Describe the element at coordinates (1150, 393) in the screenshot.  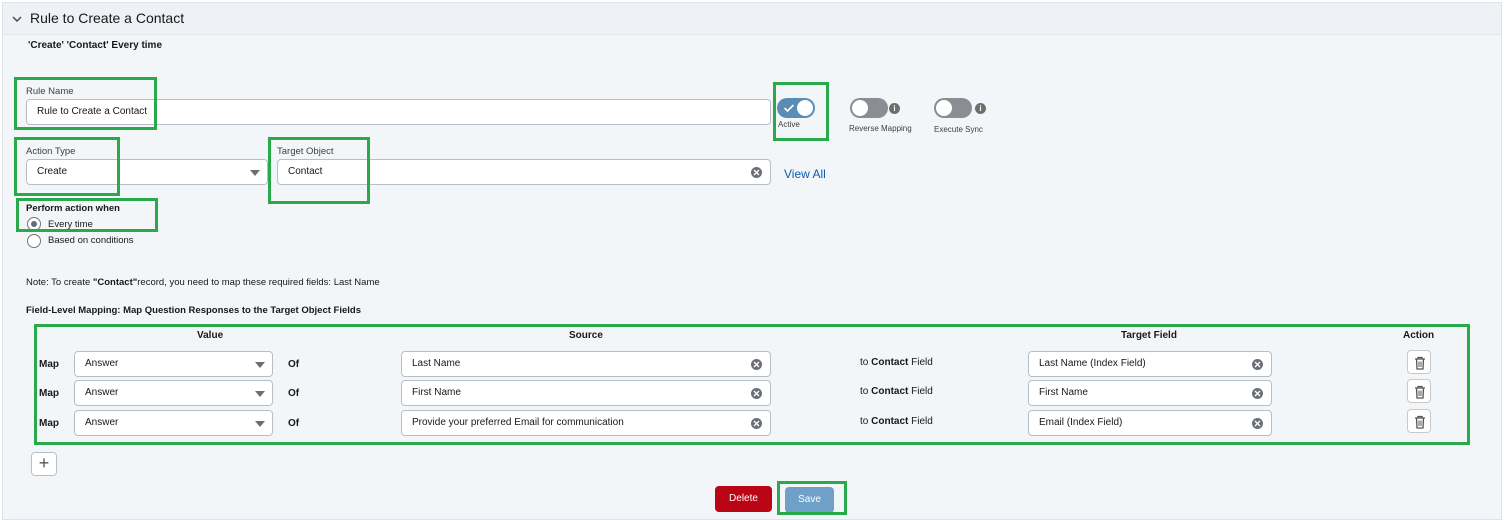
I see `target-field-input: First Name` at that location.